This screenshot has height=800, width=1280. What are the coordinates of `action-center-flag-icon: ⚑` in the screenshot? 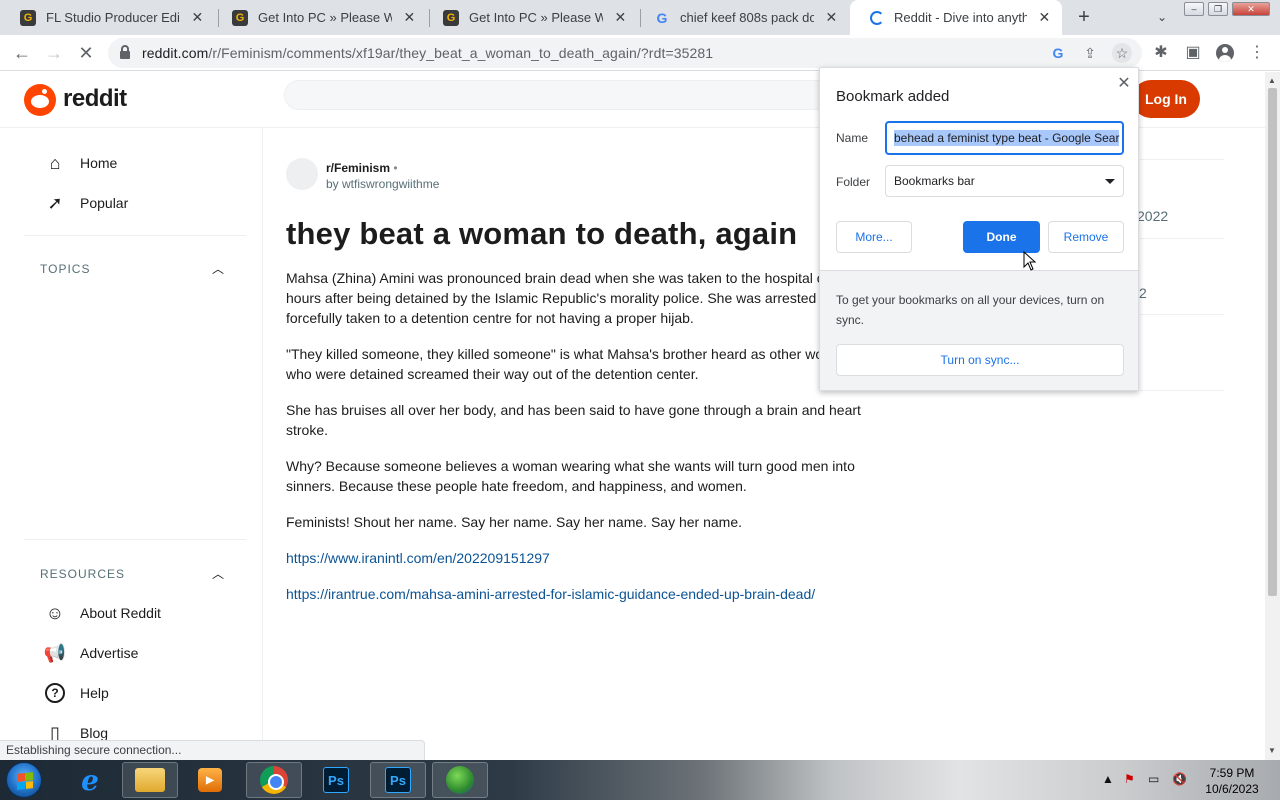 It's located at (1129, 779).